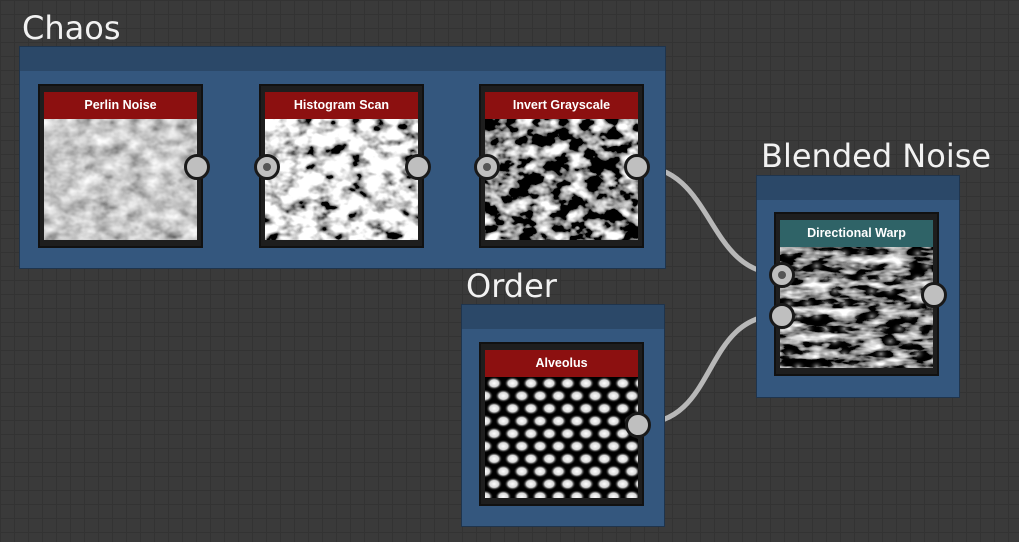  What do you see at coordinates (561, 179) in the screenshot?
I see `invert-grayscale-preview` at bounding box center [561, 179].